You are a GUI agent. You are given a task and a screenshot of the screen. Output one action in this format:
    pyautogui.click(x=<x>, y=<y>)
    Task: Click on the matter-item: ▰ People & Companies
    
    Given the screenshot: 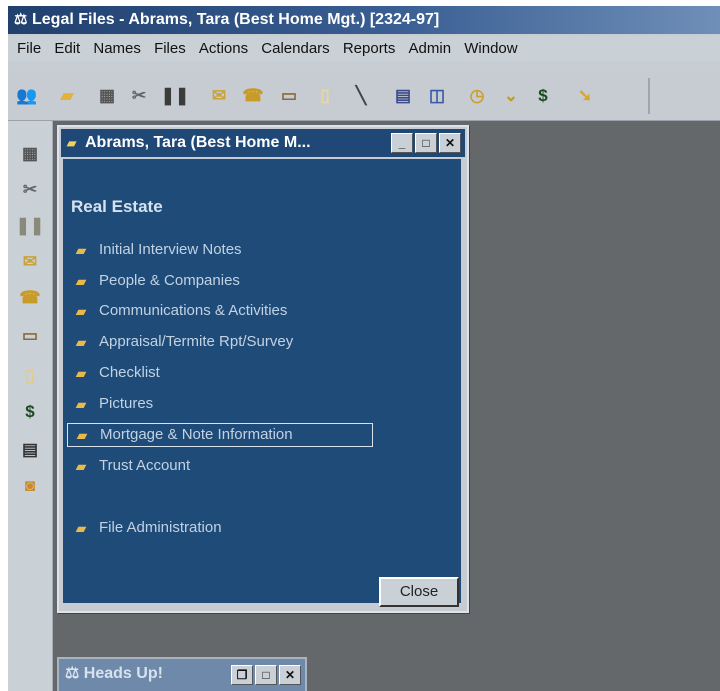 What is the action you would take?
    pyautogui.click(x=219, y=281)
    